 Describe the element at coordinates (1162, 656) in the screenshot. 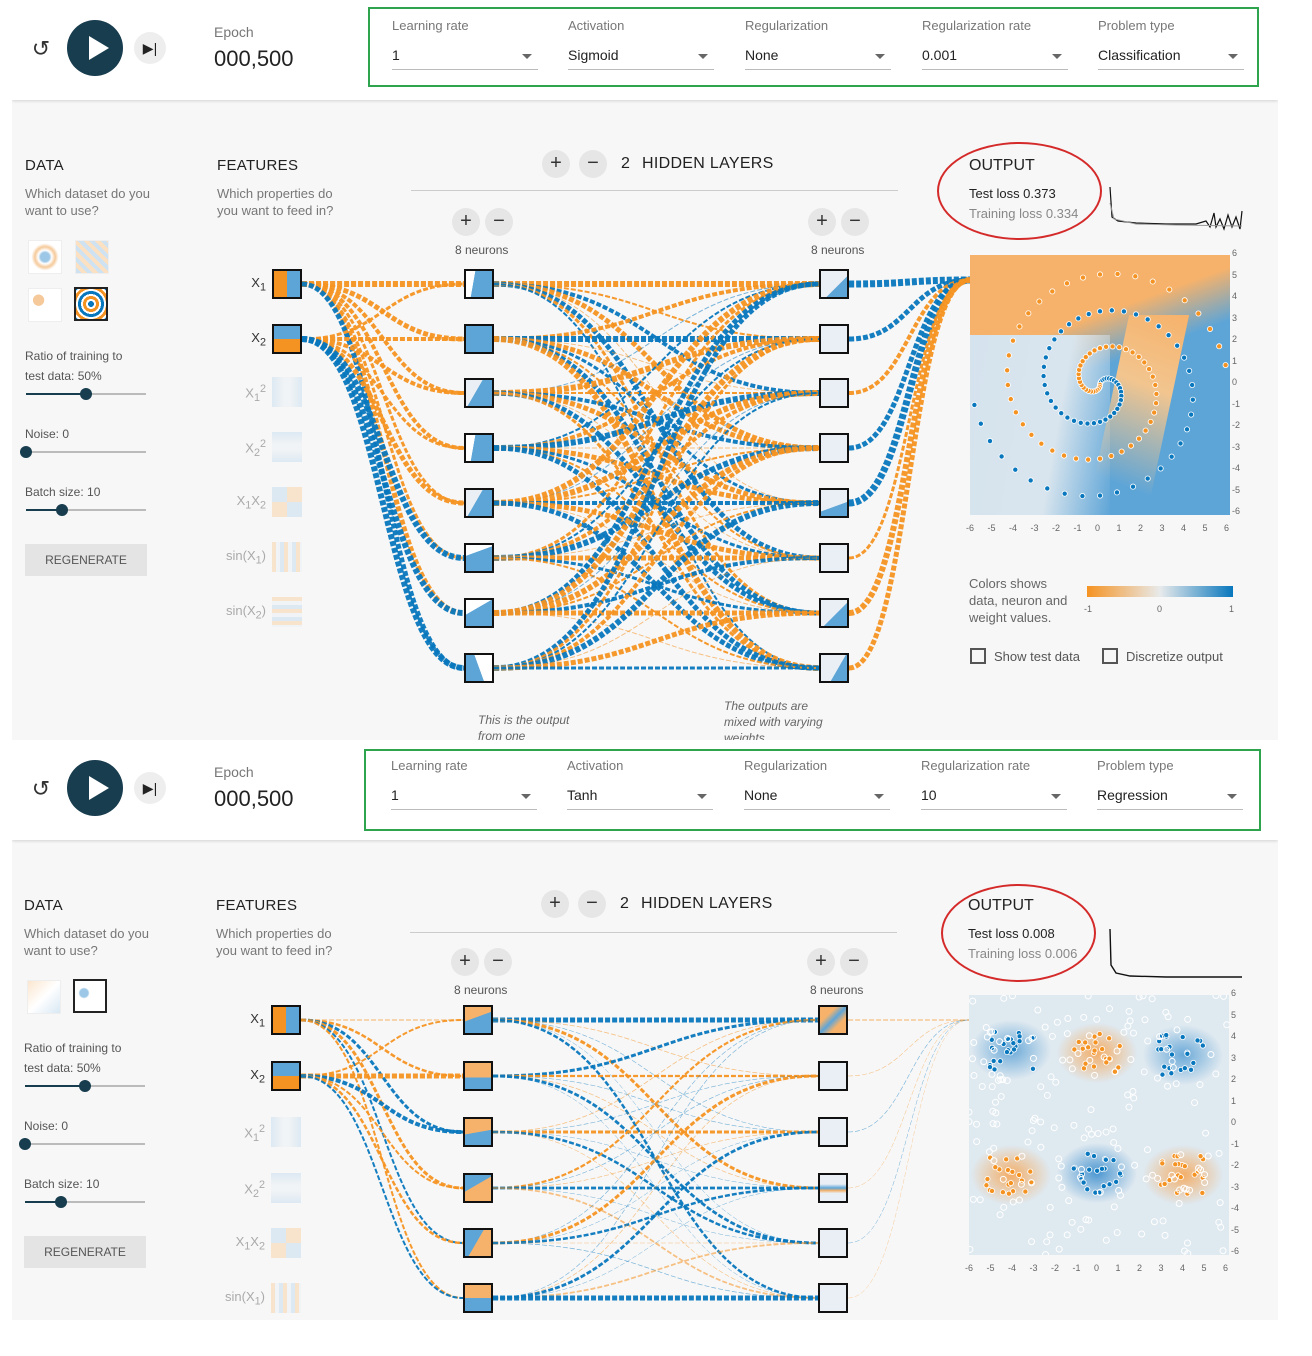

I see `discretize-output-checkbox: Discretize output` at that location.